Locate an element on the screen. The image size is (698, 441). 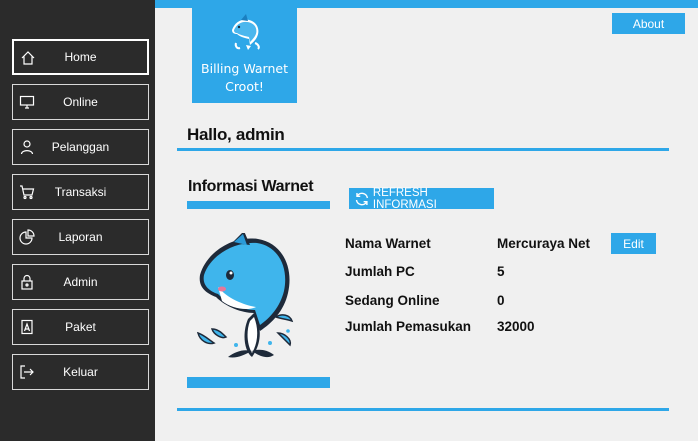
sidebar-item-home: Home is located at coordinates (80, 57).